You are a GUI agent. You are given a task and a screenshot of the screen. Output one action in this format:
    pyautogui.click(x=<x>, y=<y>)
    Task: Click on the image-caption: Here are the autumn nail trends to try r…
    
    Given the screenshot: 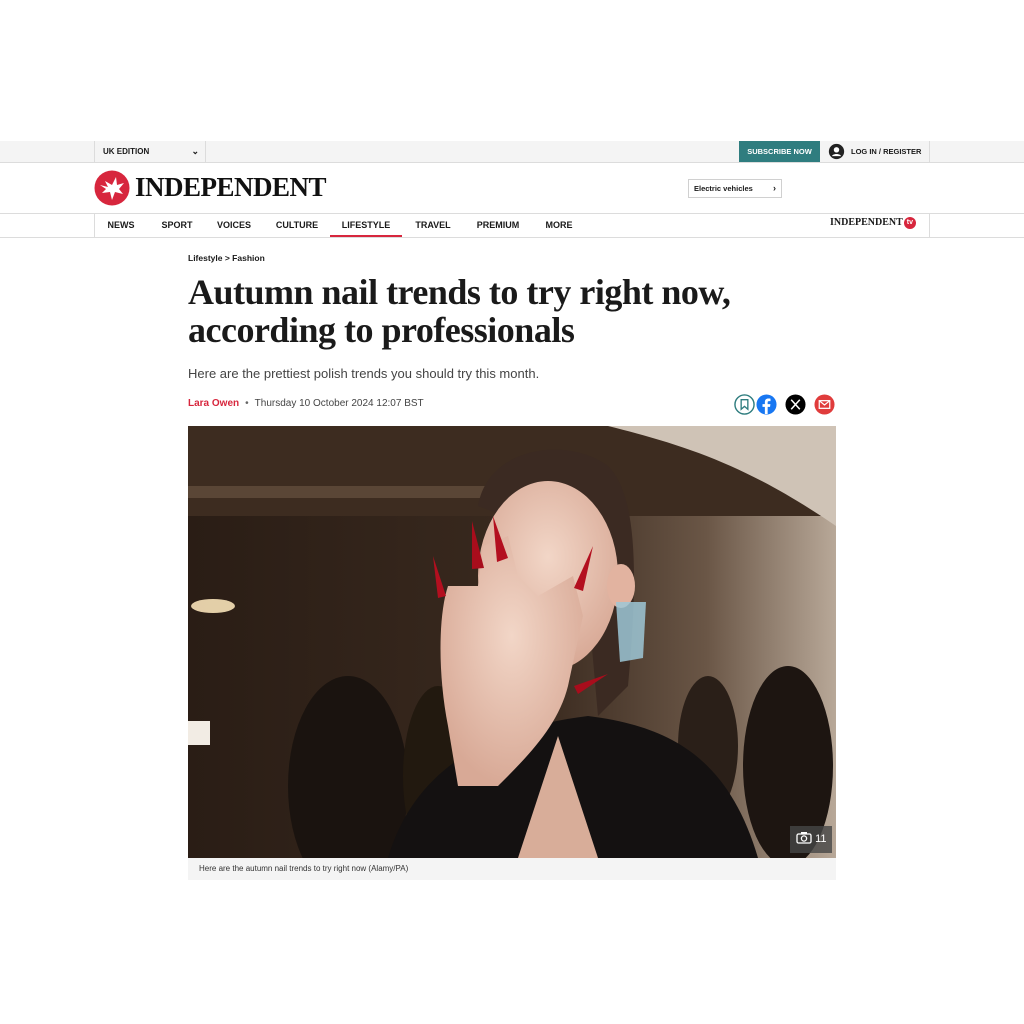 What is the action you would take?
    pyautogui.click(x=512, y=869)
    